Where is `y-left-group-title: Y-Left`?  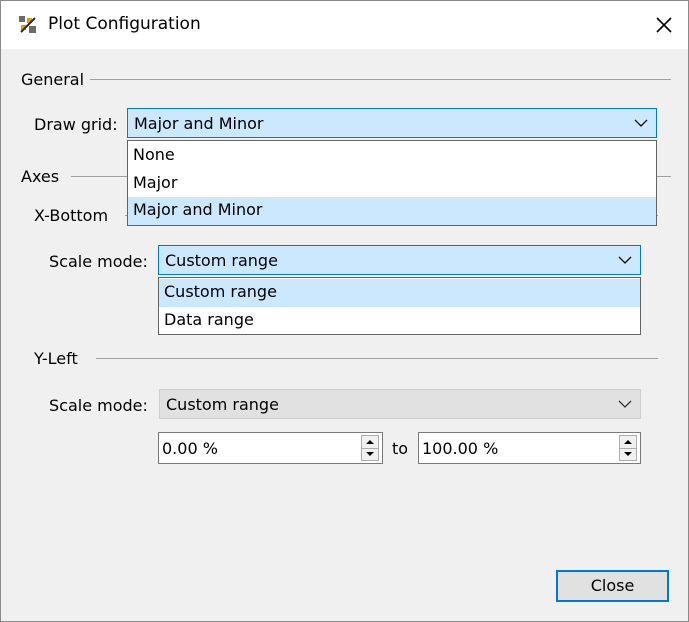
y-left-group-title: Y-Left is located at coordinates (59, 358).